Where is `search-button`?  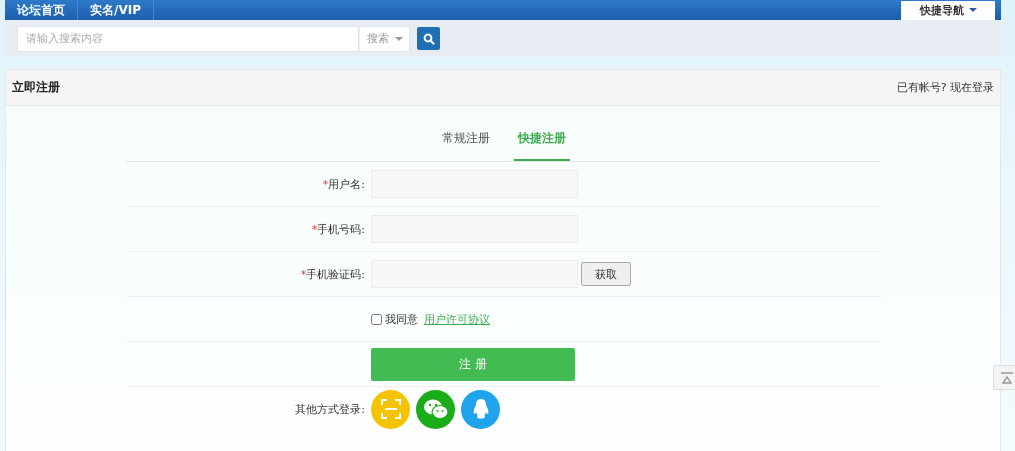
search-button is located at coordinates (428, 38).